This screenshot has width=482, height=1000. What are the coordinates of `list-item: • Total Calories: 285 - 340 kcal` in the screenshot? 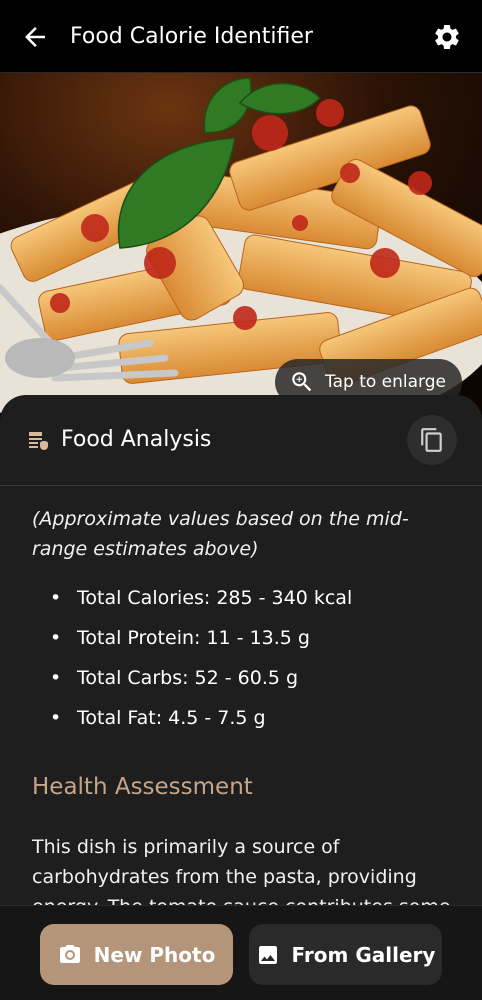 It's located at (201, 598).